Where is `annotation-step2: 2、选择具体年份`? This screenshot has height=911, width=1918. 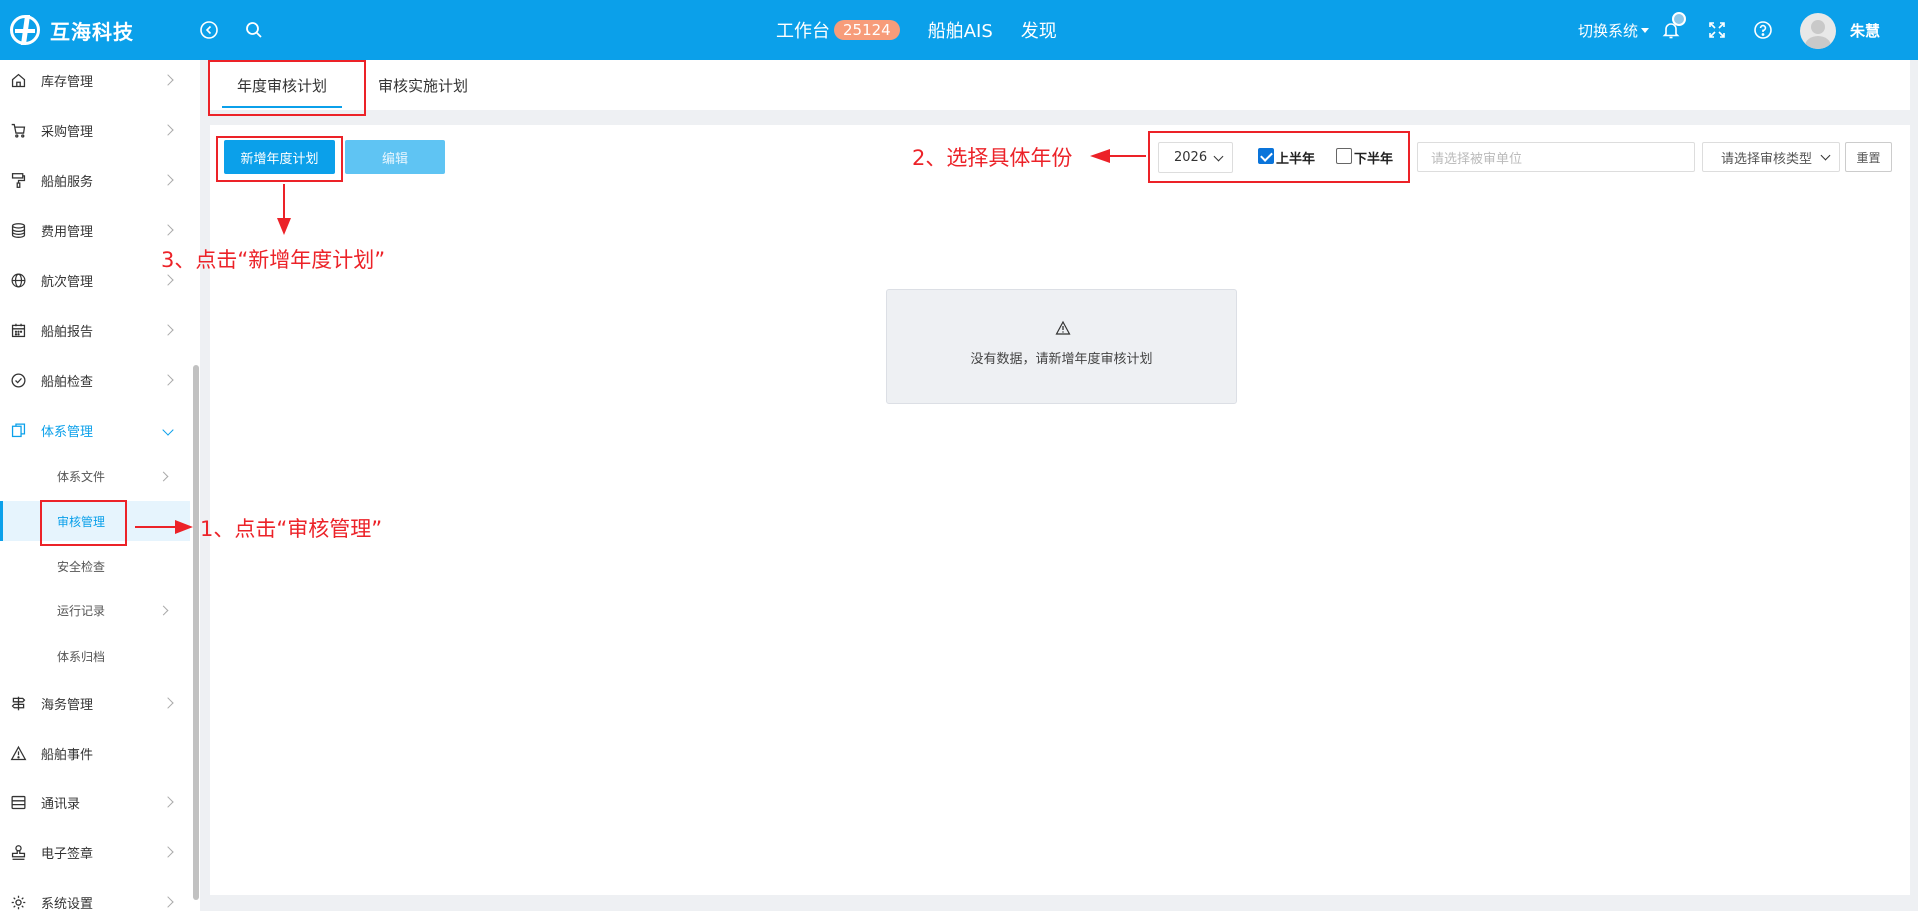 annotation-step2: 2、选择具体年份 is located at coordinates (992, 158).